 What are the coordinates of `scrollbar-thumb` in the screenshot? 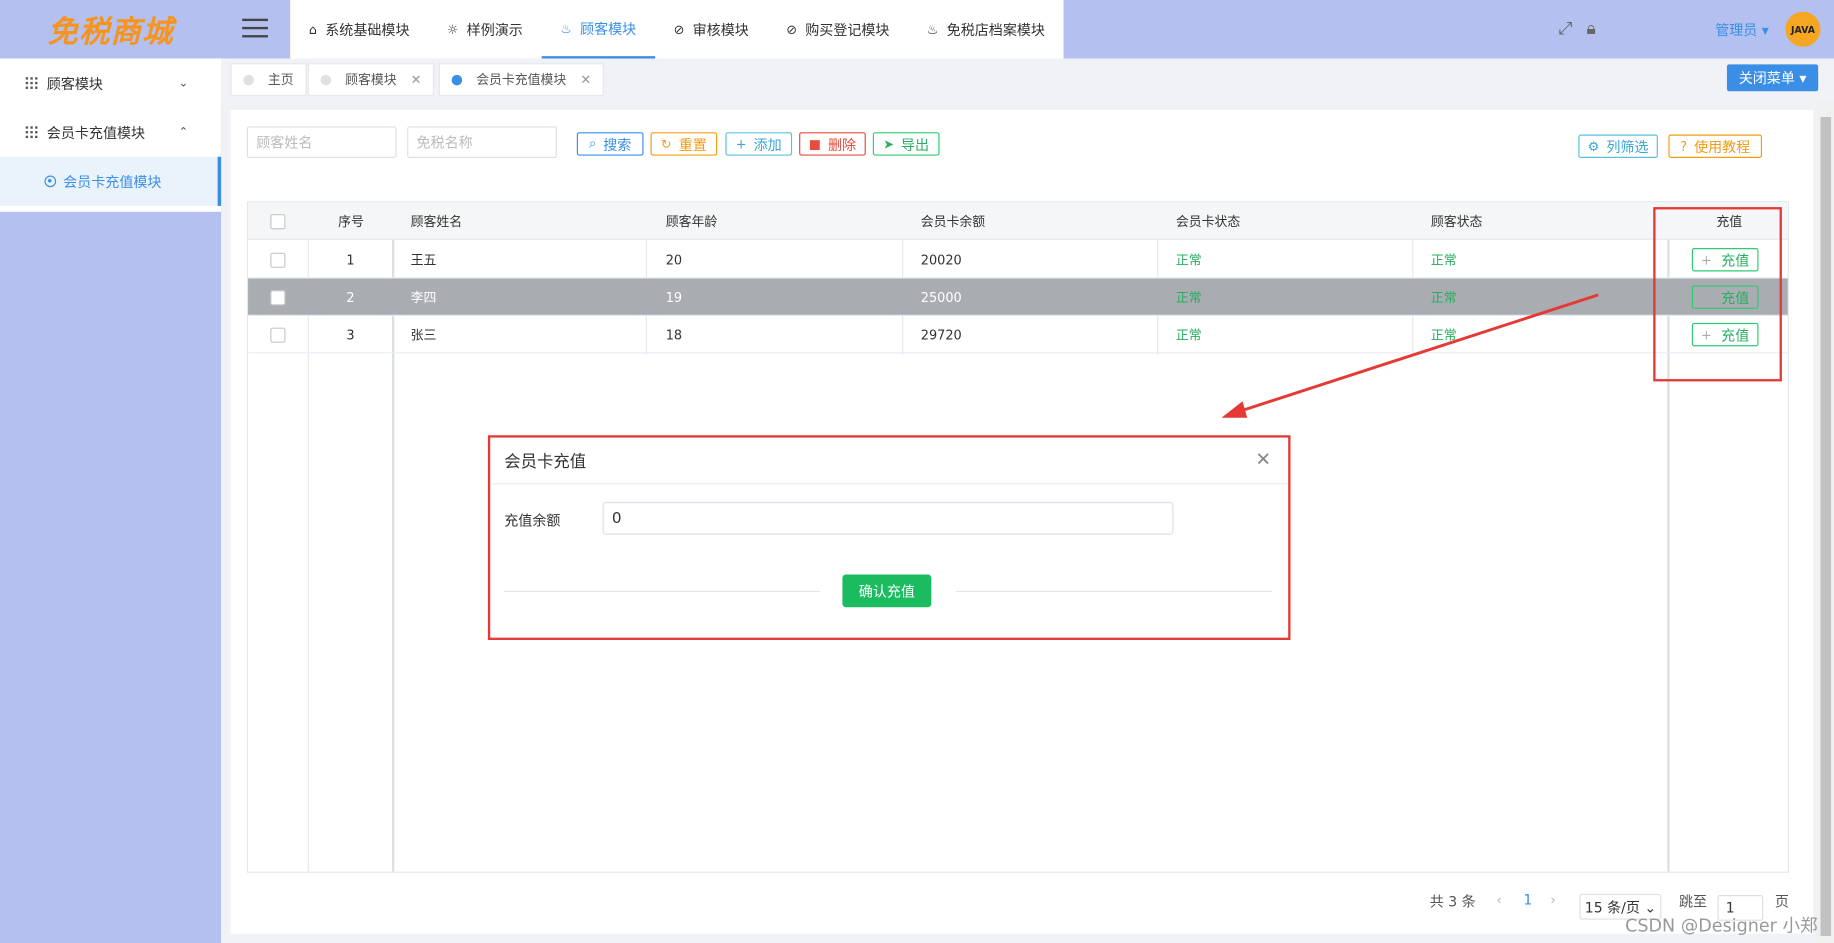 It's located at (1826, 526).